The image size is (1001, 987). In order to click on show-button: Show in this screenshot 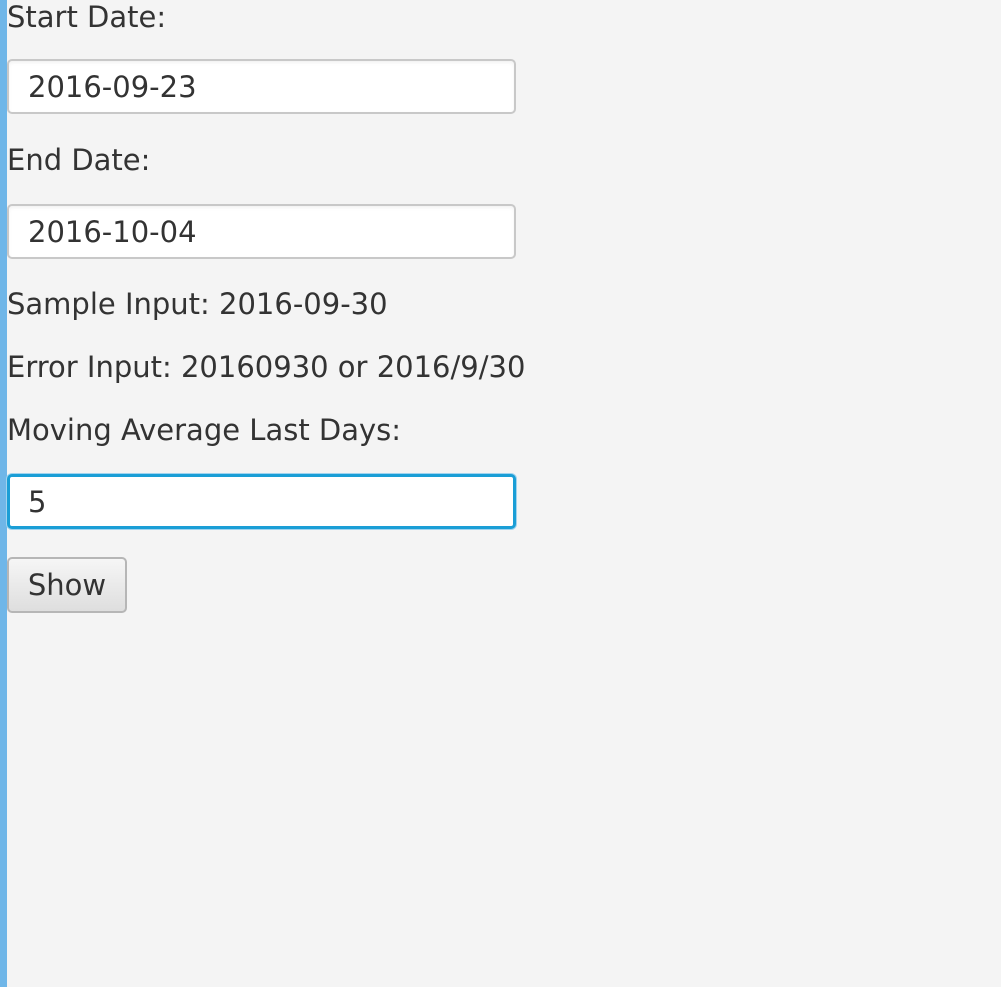, I will do `click(67, 585)`.